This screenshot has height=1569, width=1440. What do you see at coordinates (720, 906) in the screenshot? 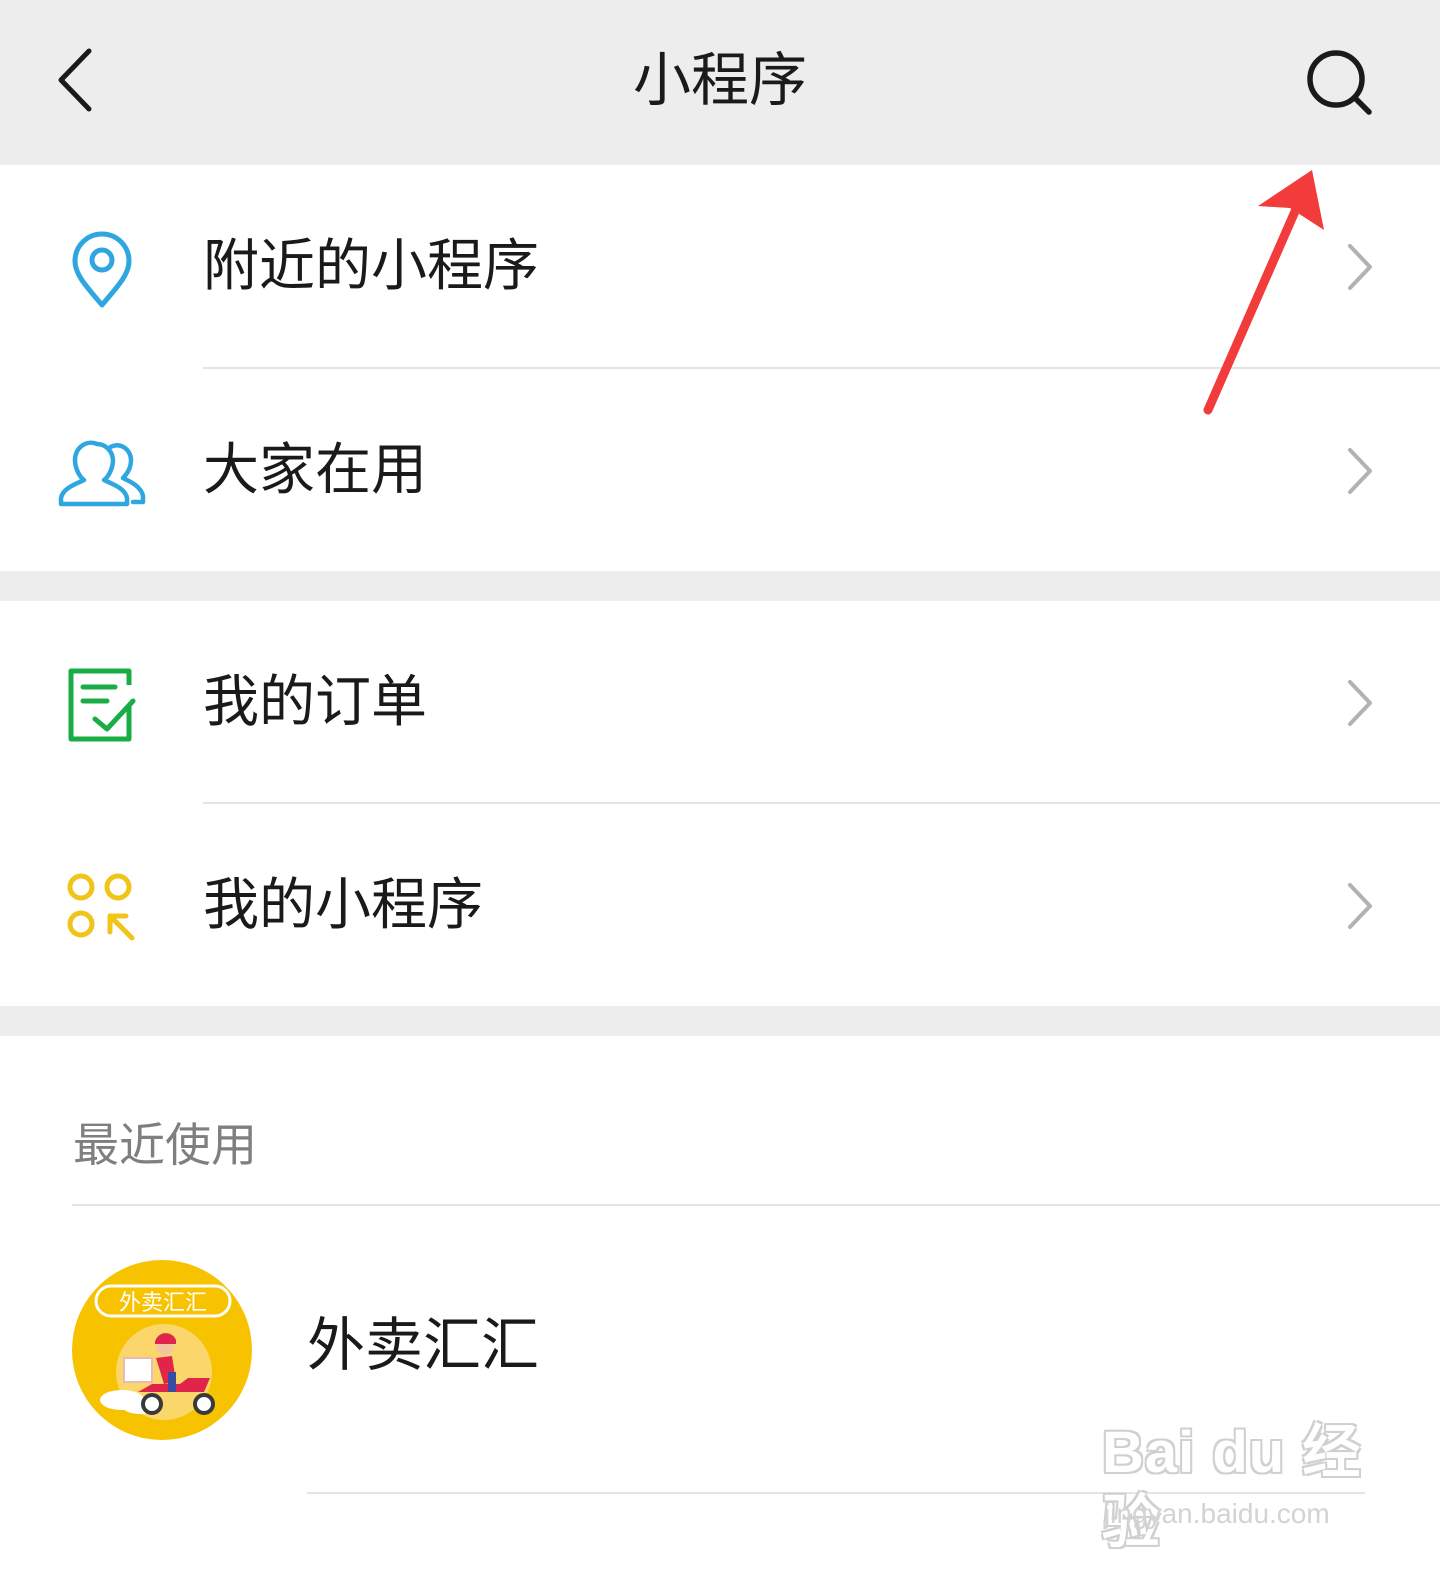
I see `menu-item-my-miniprograms: 我的小程序` at bounding box center [720, 906].